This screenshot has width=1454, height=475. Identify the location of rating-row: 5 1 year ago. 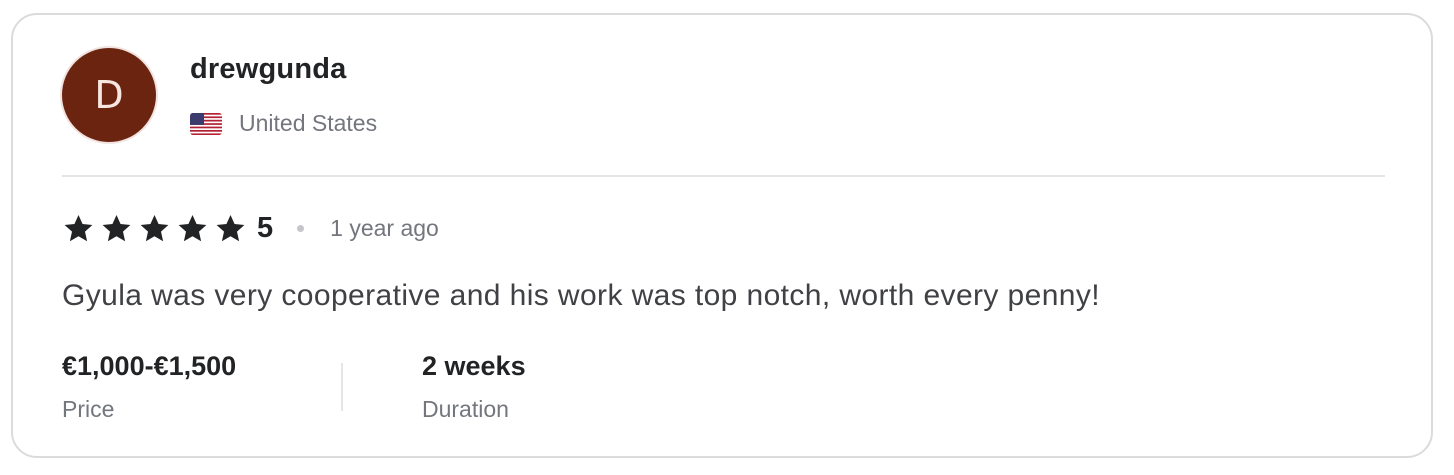
(250, 228).